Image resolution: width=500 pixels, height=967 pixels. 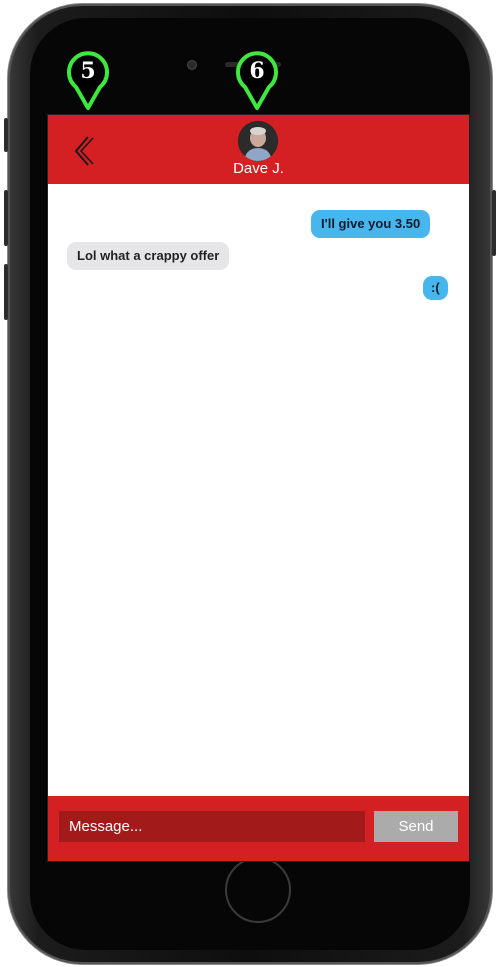 I want to click on avatar, so click(x=258, y=141).